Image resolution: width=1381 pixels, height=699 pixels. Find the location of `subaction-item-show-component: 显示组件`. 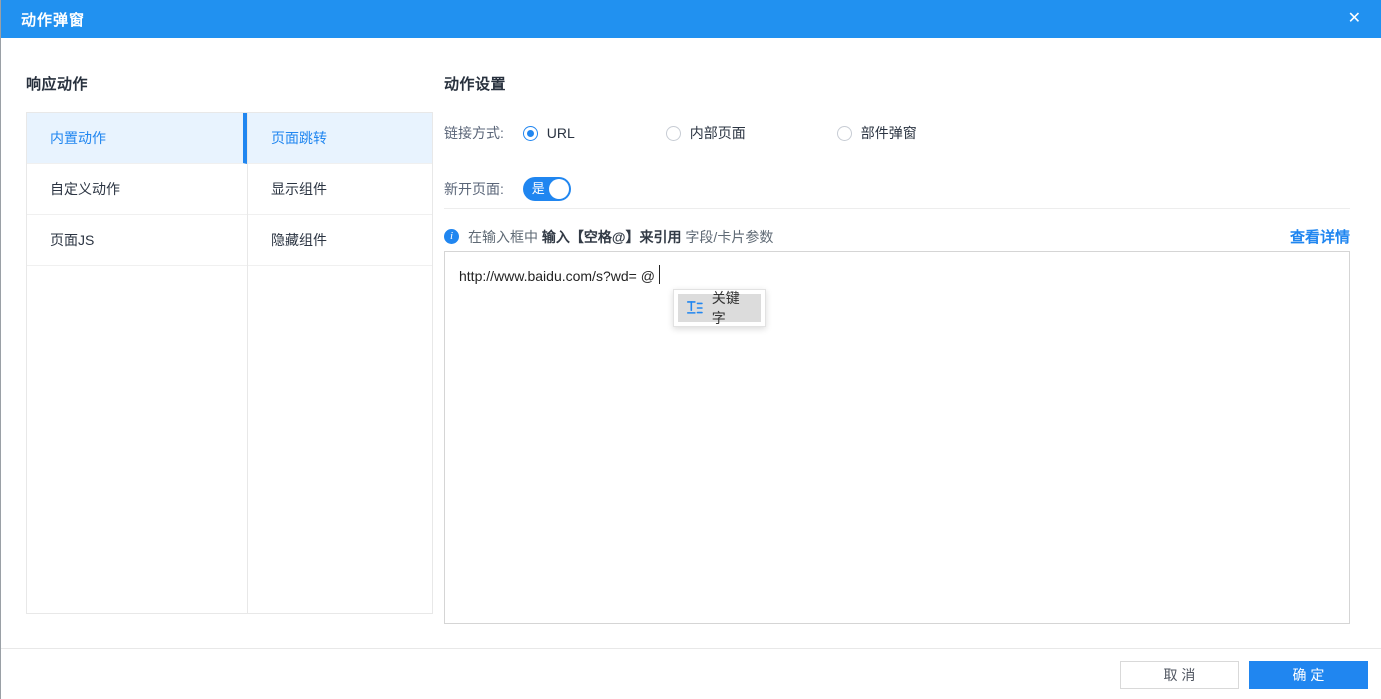

subaction-item-show-component: 显示组件 is located at coordinates (340, 189).